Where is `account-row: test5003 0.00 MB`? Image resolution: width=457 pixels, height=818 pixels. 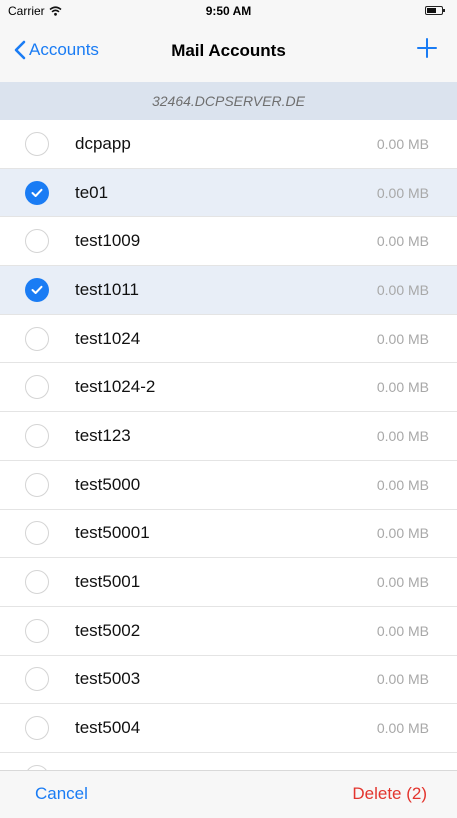 account-row: test5003 0.00 MB is located at coordinates (228, 680).